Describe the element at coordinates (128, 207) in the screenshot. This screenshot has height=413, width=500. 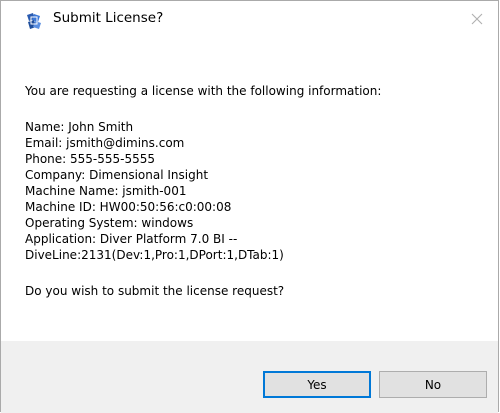
I see `info-machine-id: Machine ID: HW00:50:56:c0:00:08` at that location.